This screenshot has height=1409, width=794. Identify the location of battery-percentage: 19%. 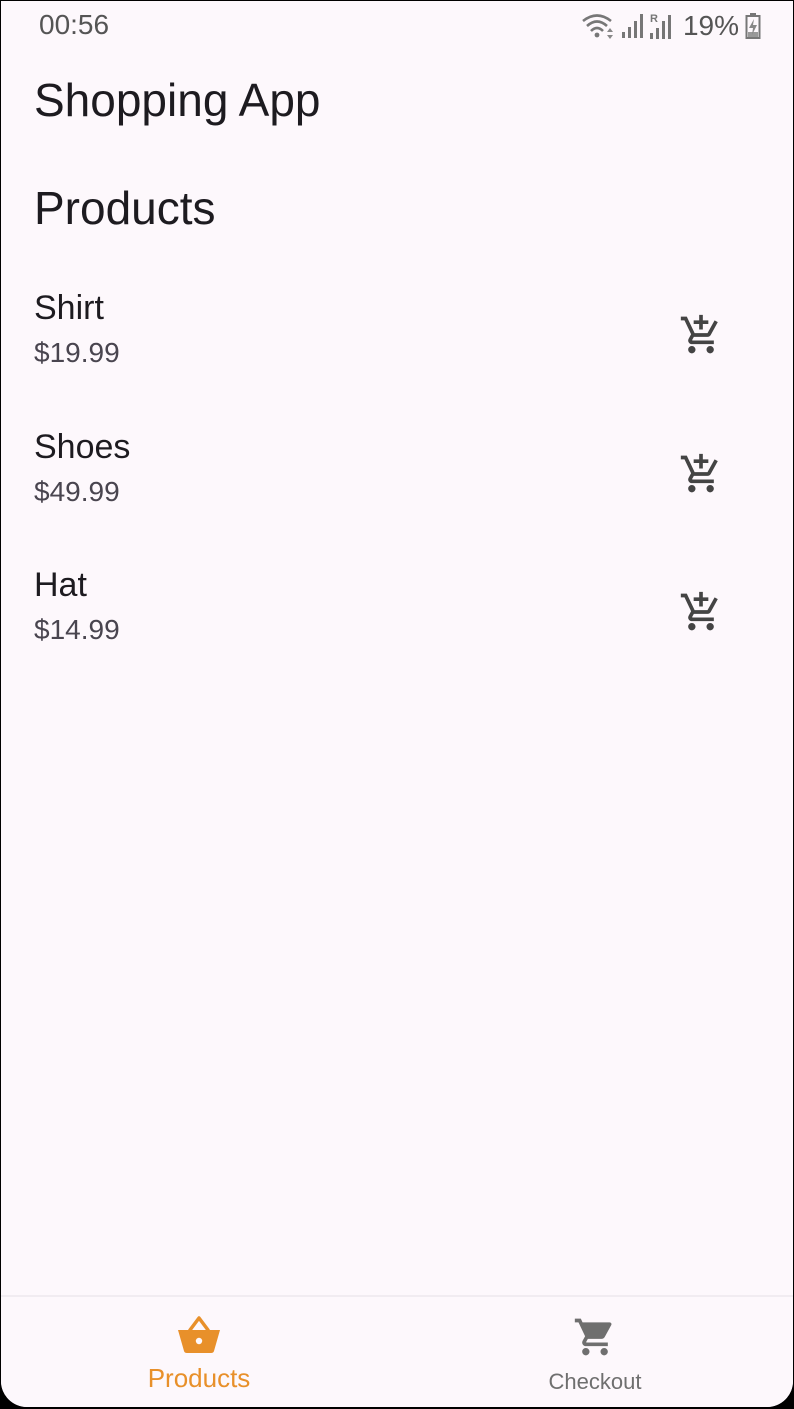
(710, 25).